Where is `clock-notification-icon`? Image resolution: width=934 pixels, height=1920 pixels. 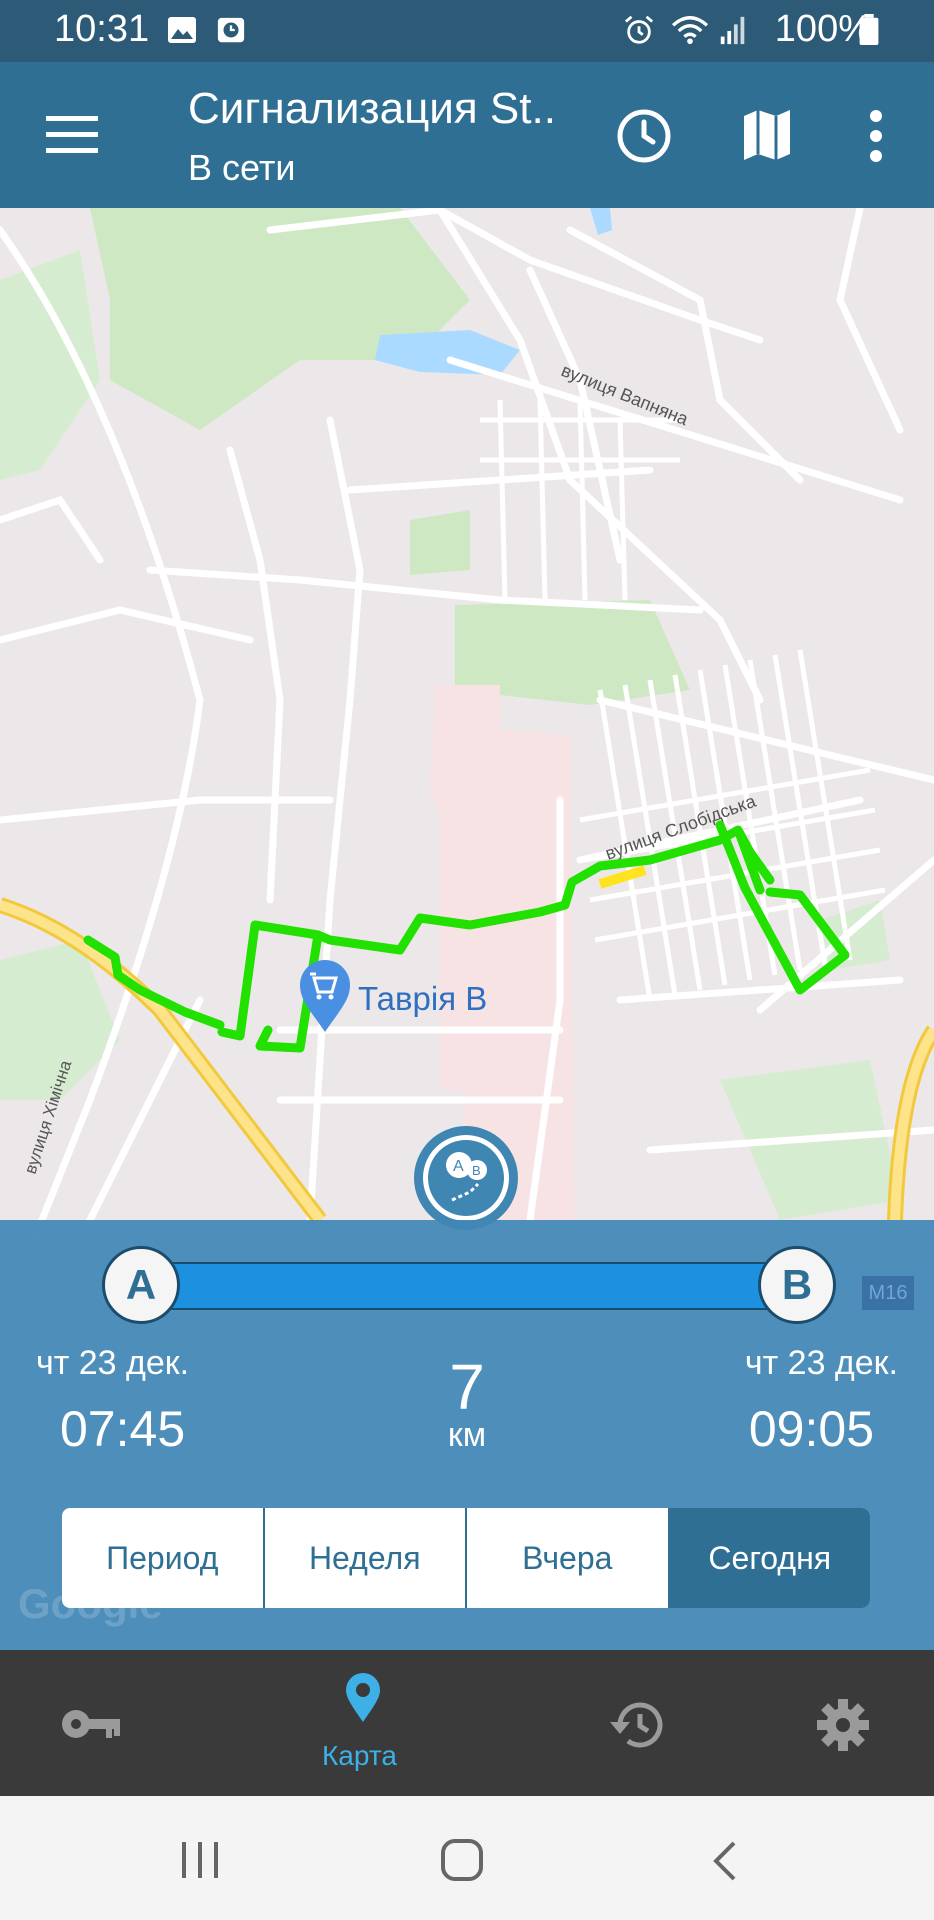
clock-notification-icon is located at coordinates (231, 30).